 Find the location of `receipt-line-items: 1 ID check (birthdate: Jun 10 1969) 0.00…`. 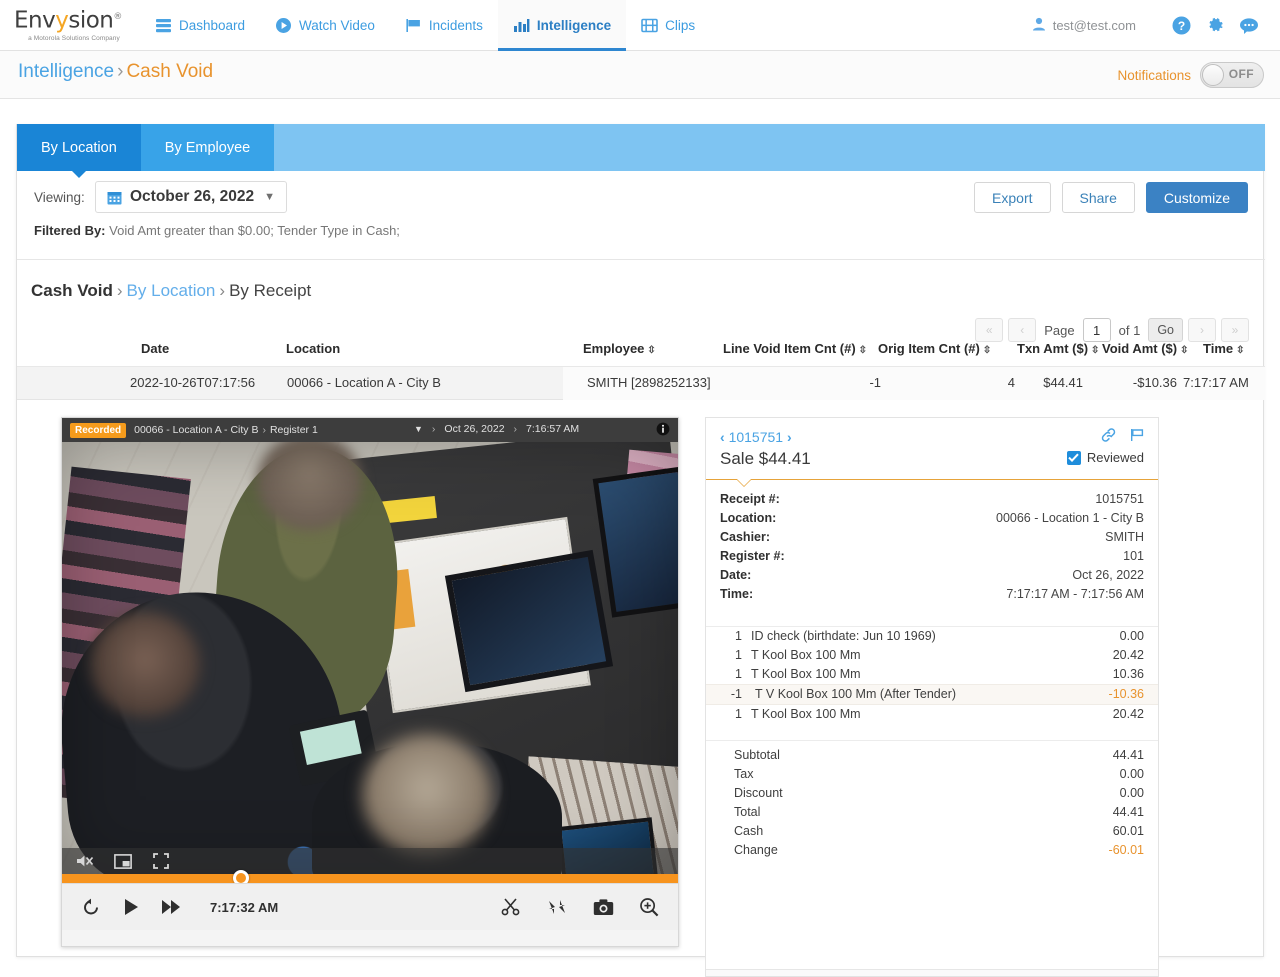

receipt-line-items: 1 ID check (birthdate: Jun 10 1969) 0.00… is located at coordinates (932, 675).